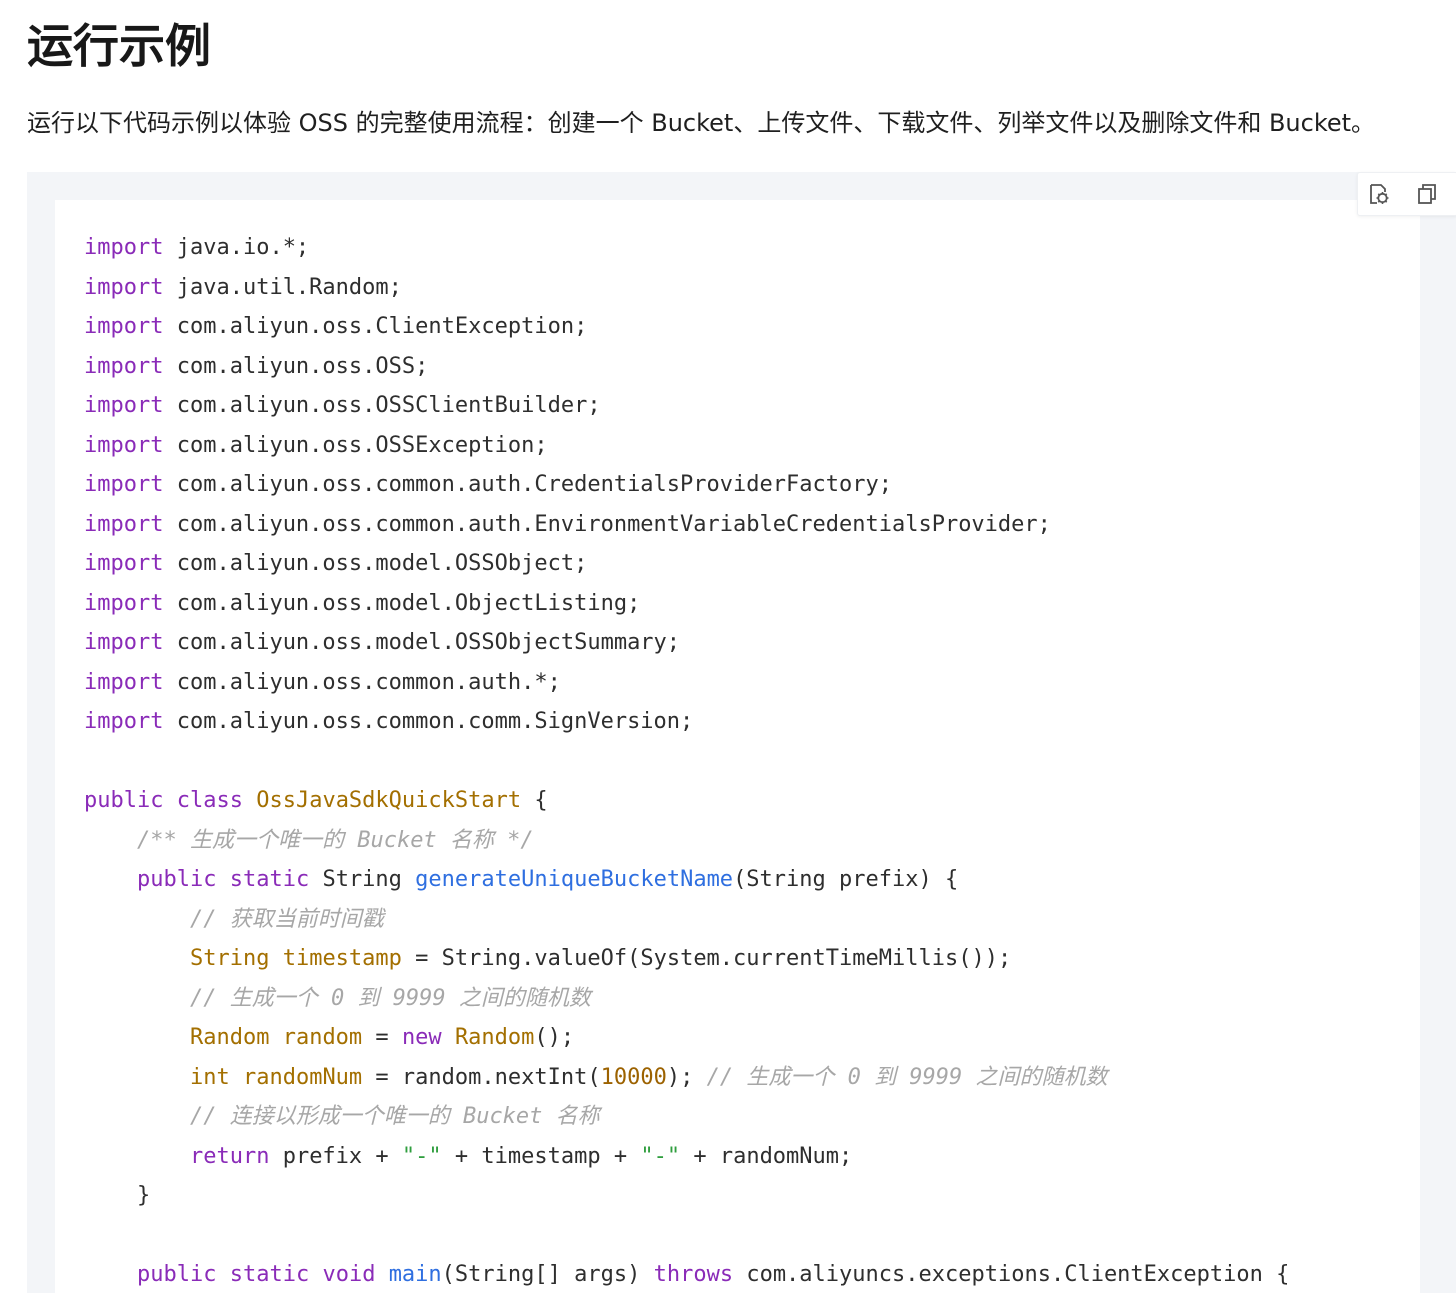  I want to click on code-line: import java.io.*;, so click(686, 248).